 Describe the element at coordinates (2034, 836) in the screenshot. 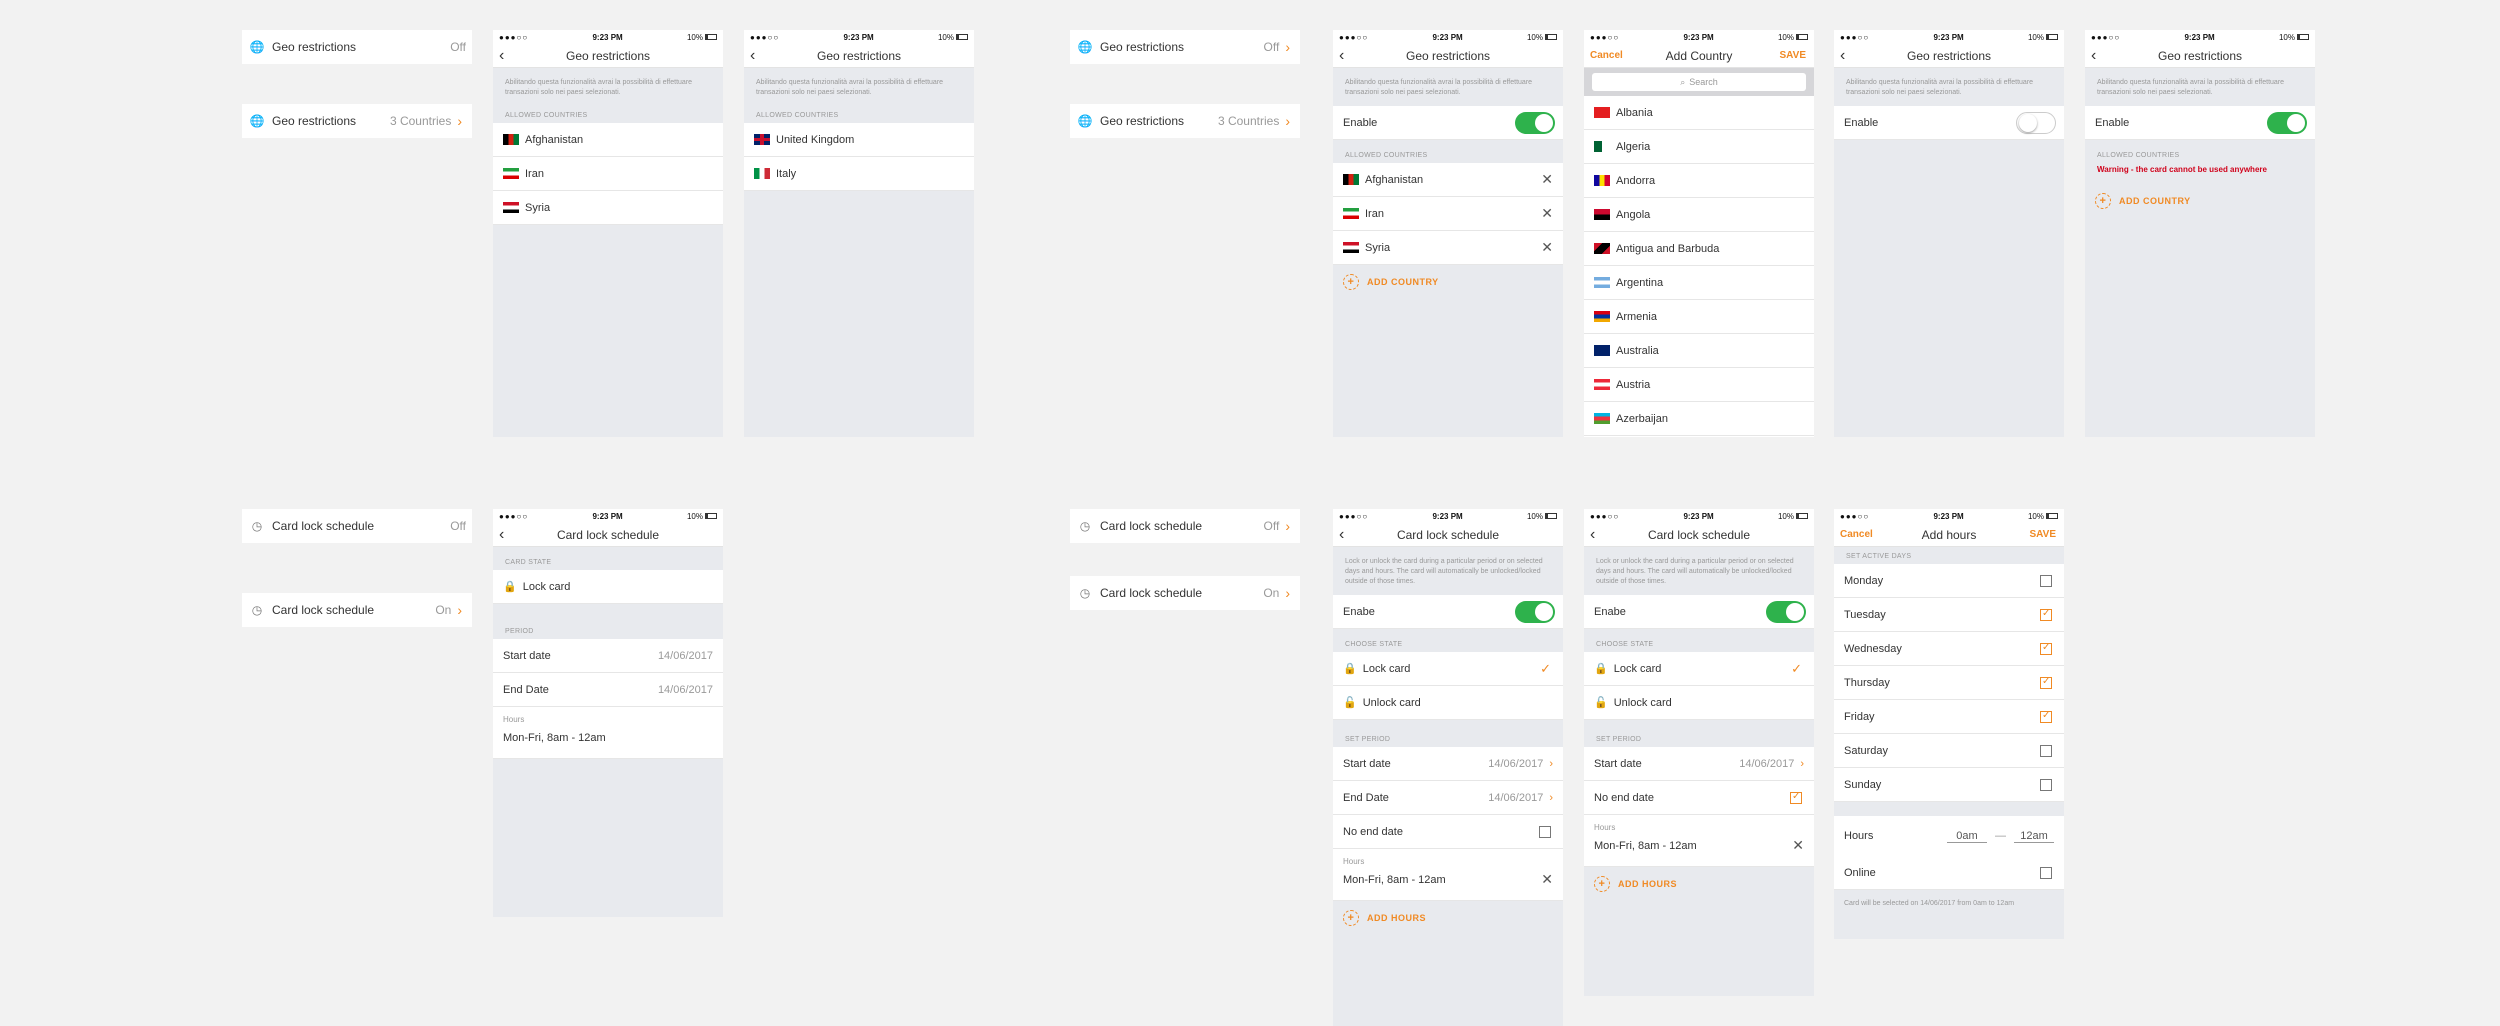

I see `to-hour-input: 12am` at that location.